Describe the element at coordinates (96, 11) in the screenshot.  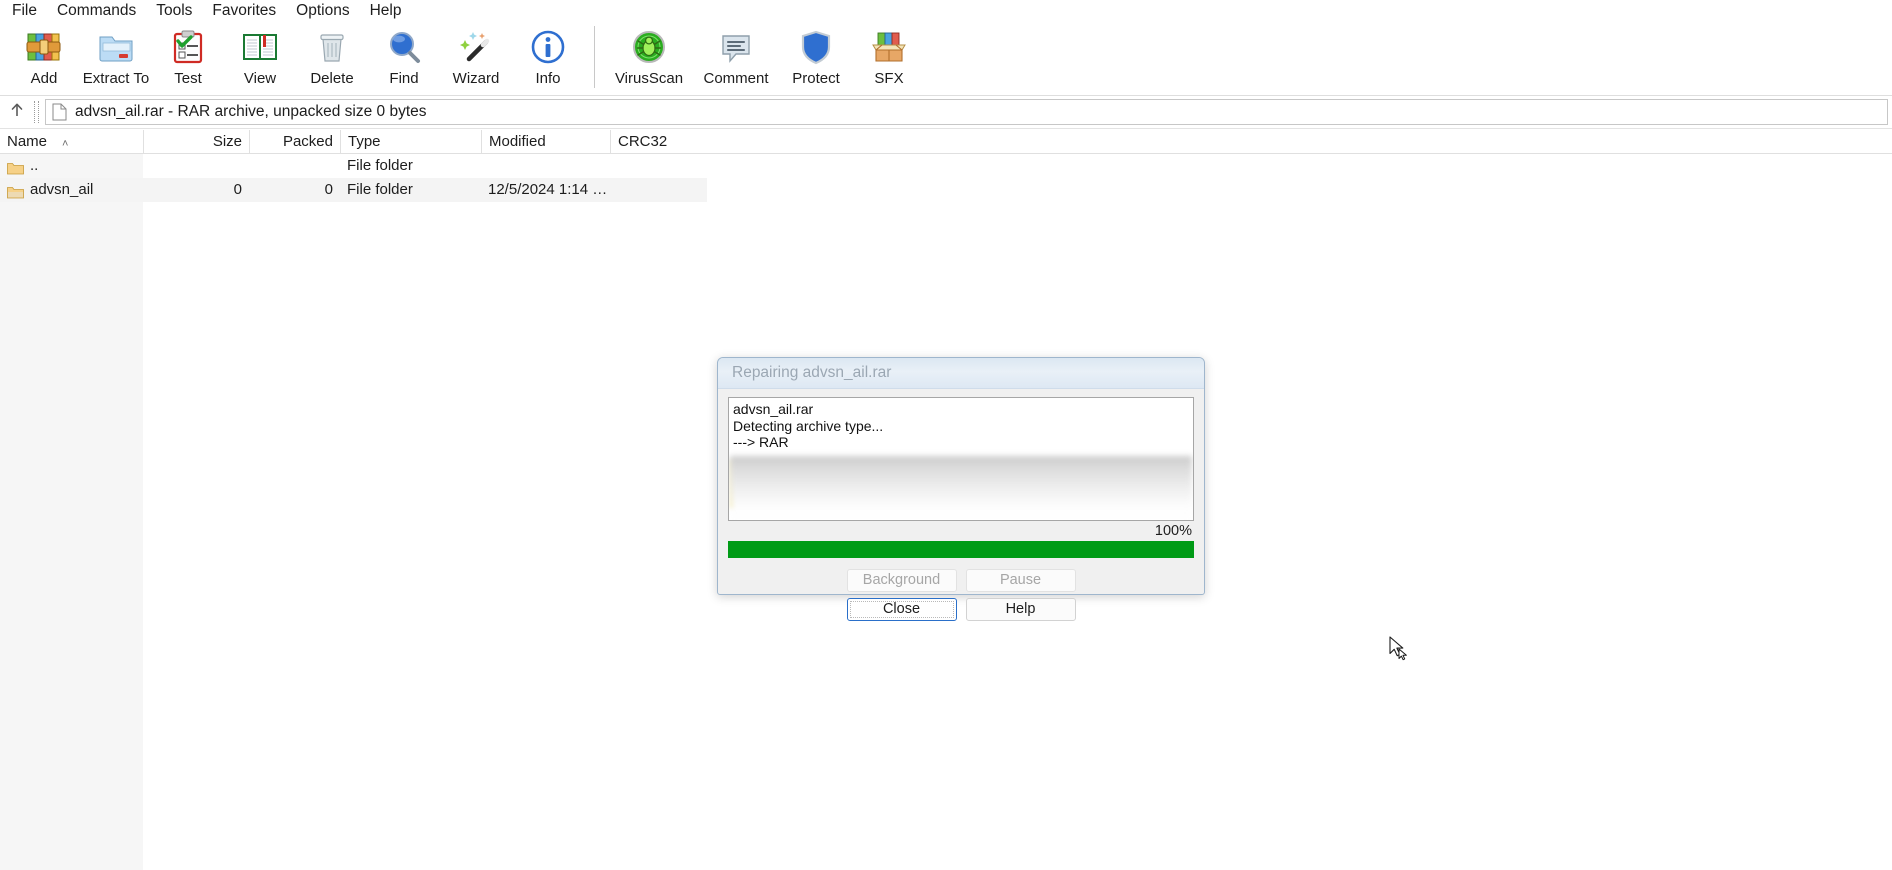
I see `menu-item-commands: Commands` at that location.